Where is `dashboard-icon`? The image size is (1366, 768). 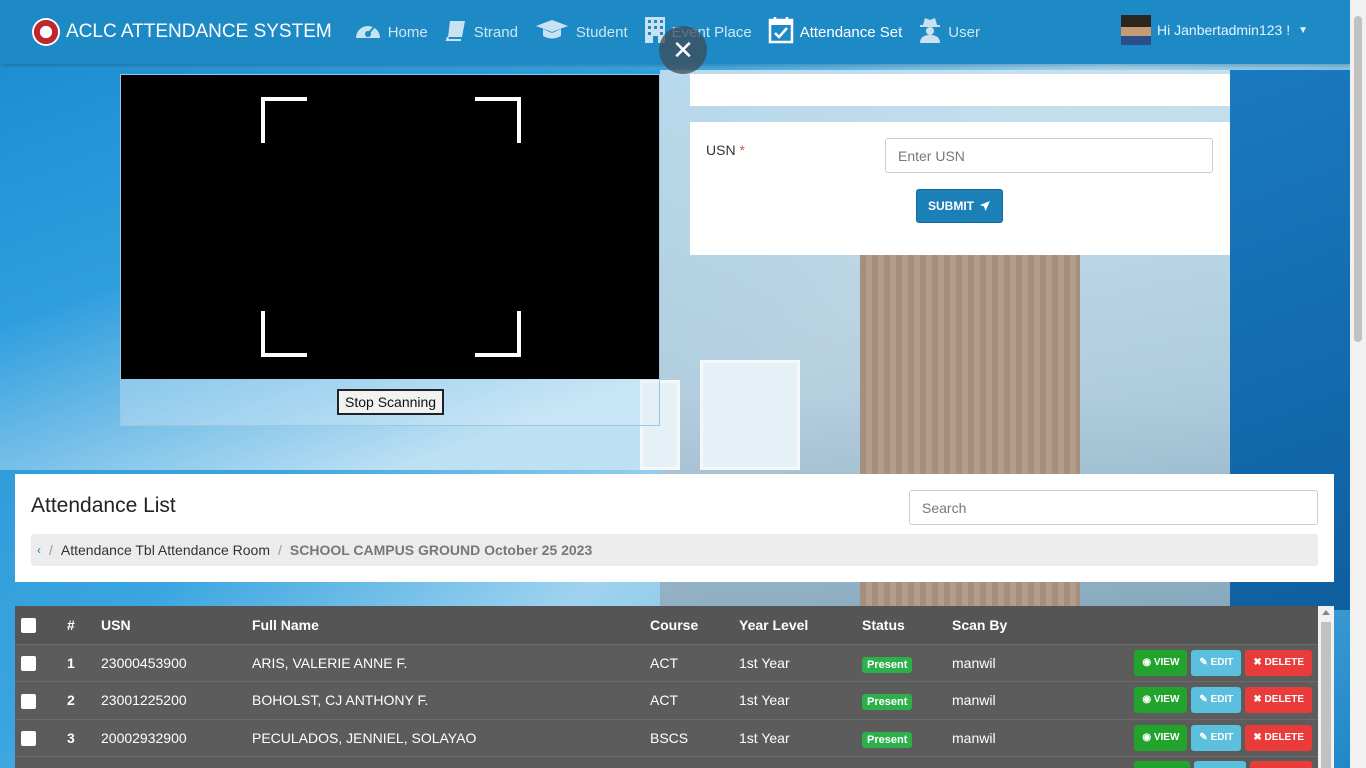 dashboard-icon is located at coordinates (368, 32).